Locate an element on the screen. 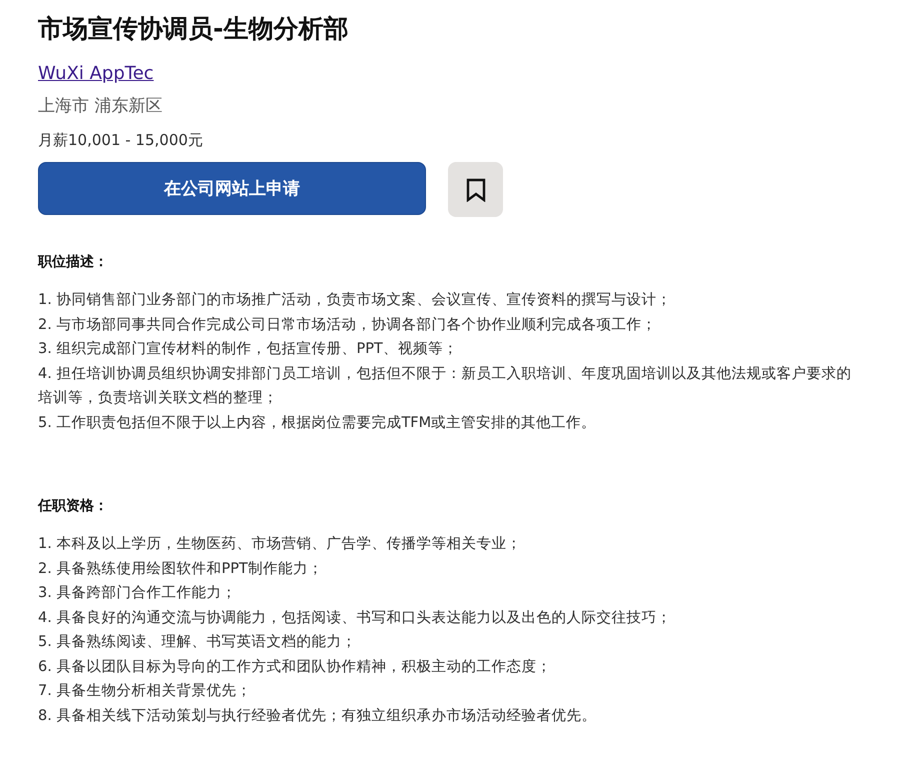 The image size is (900, 768). bookmark-button is located at coordinates (475, 189).